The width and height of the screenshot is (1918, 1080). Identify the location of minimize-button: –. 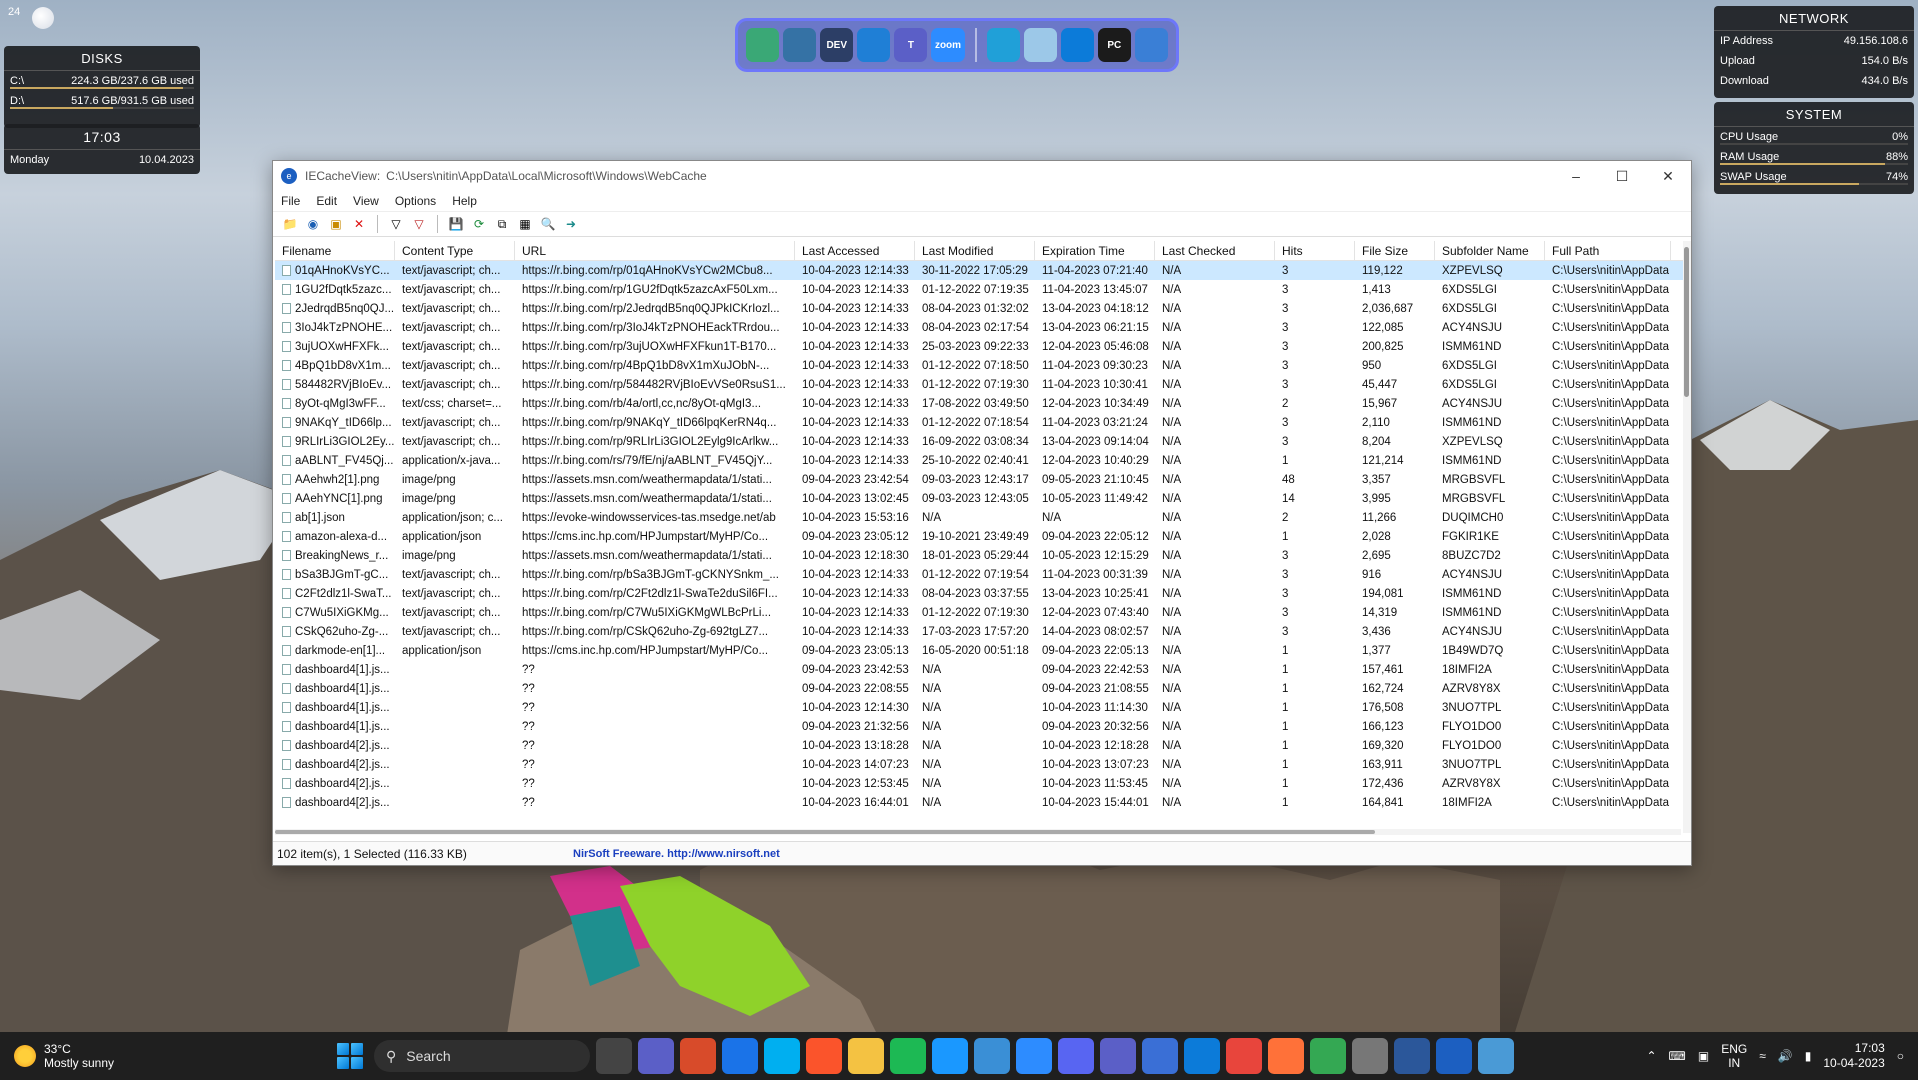
(1576, 176).